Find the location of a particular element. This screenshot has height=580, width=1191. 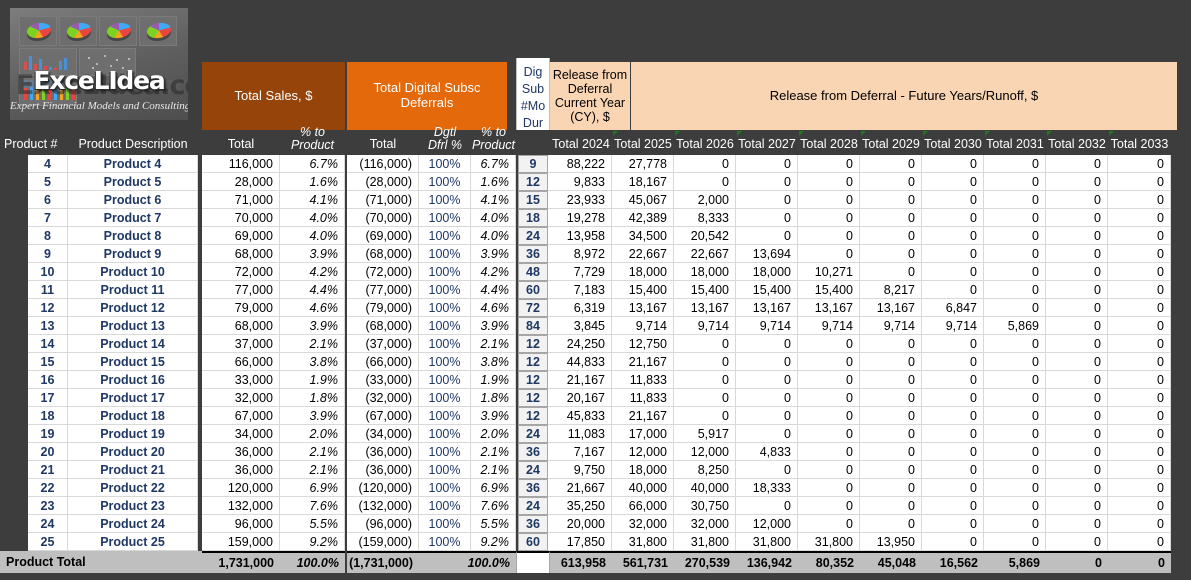

cell-total-2026: 18,000 is located at coordinates (705, 272).